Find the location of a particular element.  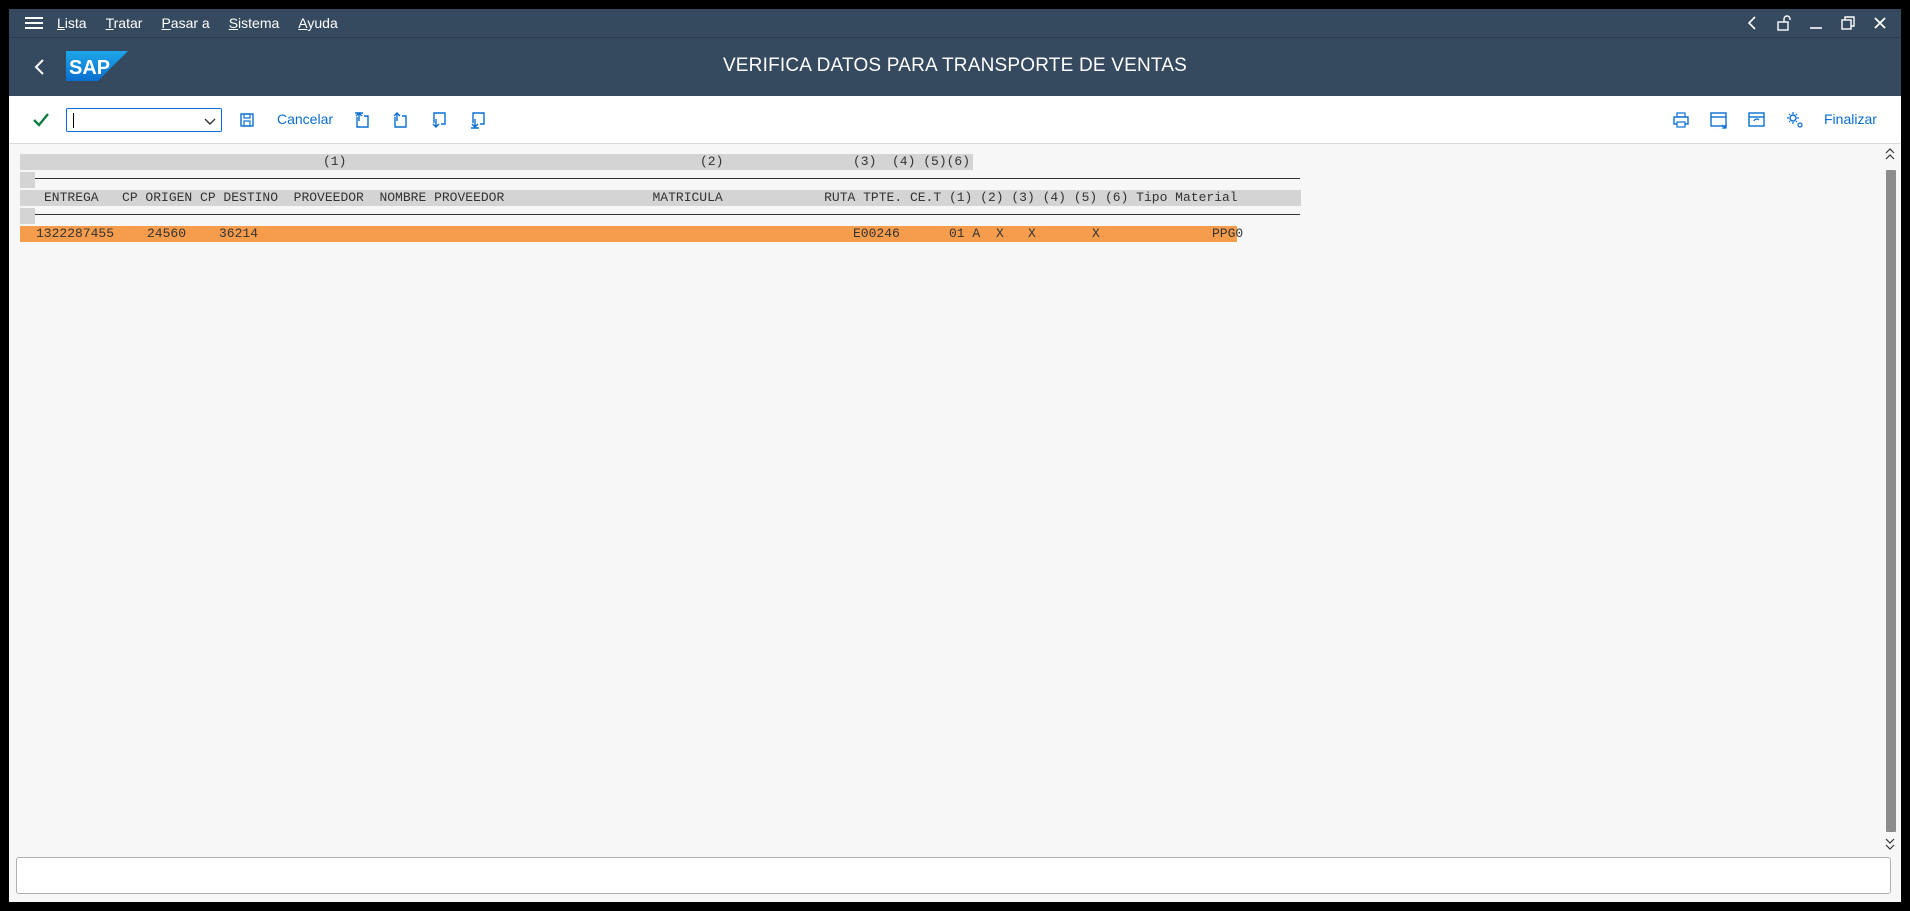

menu-tratar: Tratar is located at coordinates (124, 23).